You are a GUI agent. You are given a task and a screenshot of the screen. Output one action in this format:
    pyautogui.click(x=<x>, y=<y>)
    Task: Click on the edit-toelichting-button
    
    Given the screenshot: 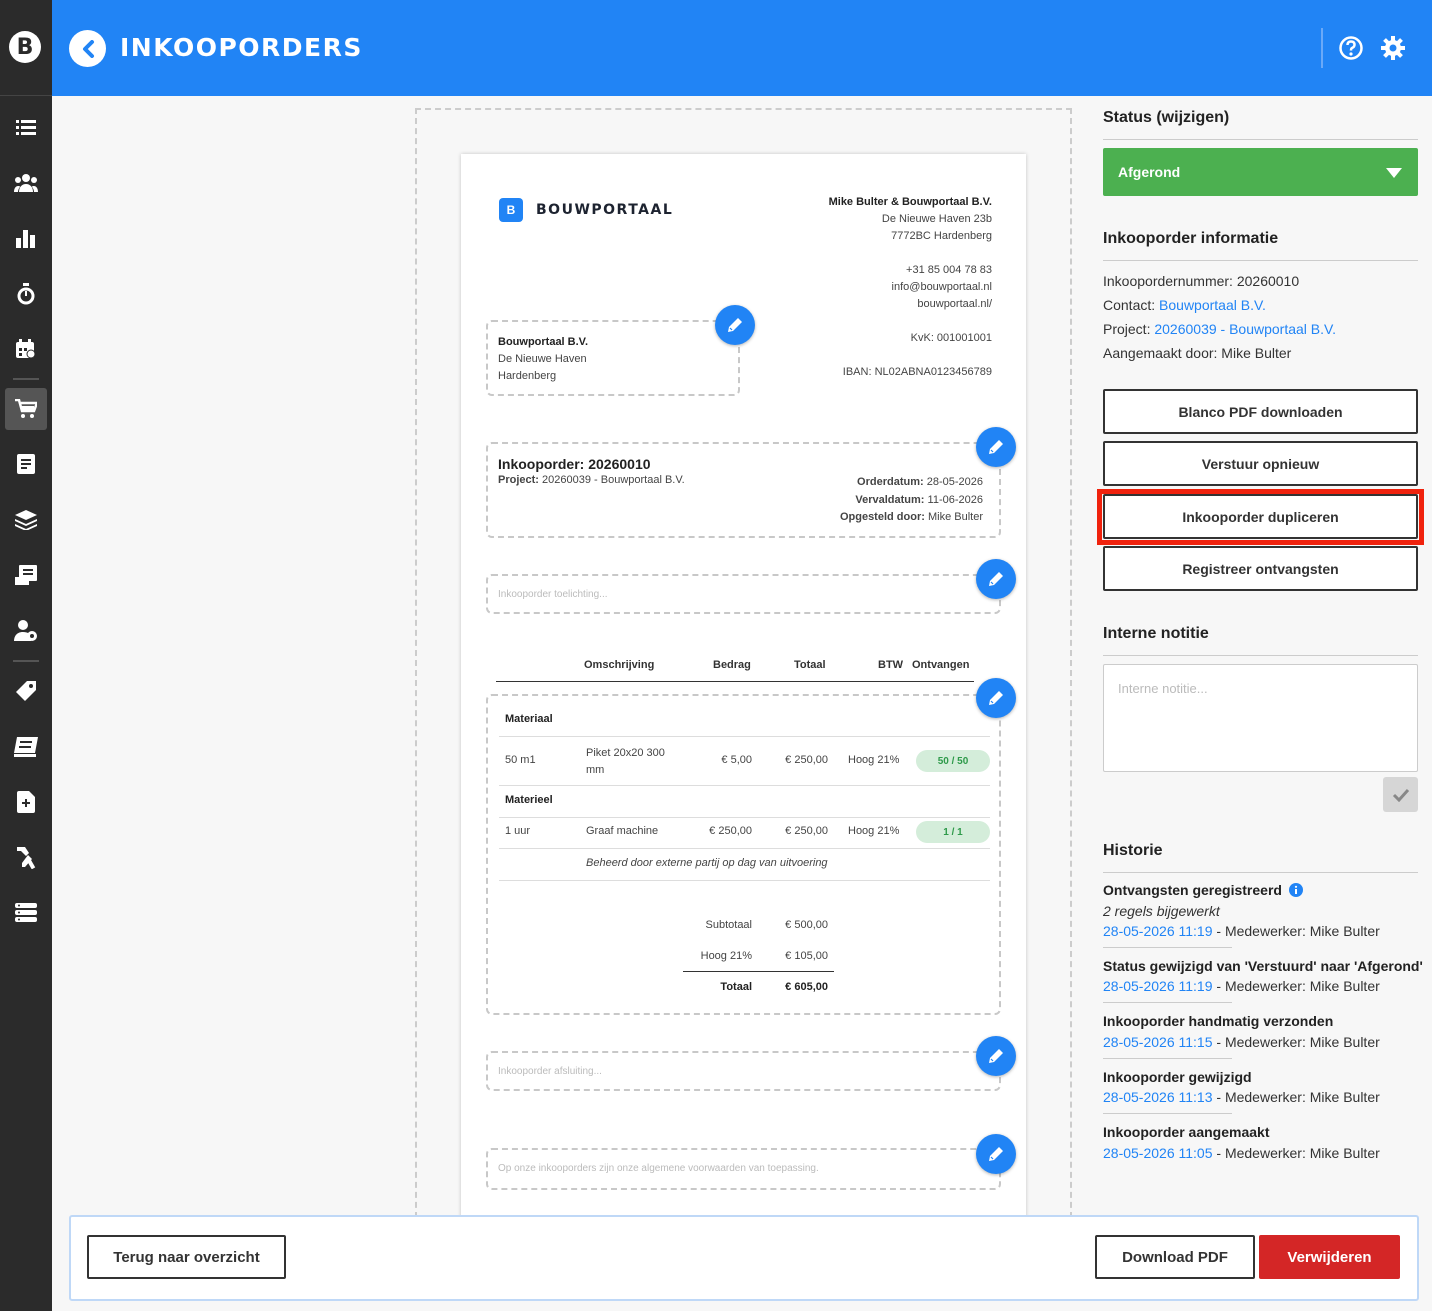 What is the action you would take?
    pyautogui.click(x=996, y=579)
    